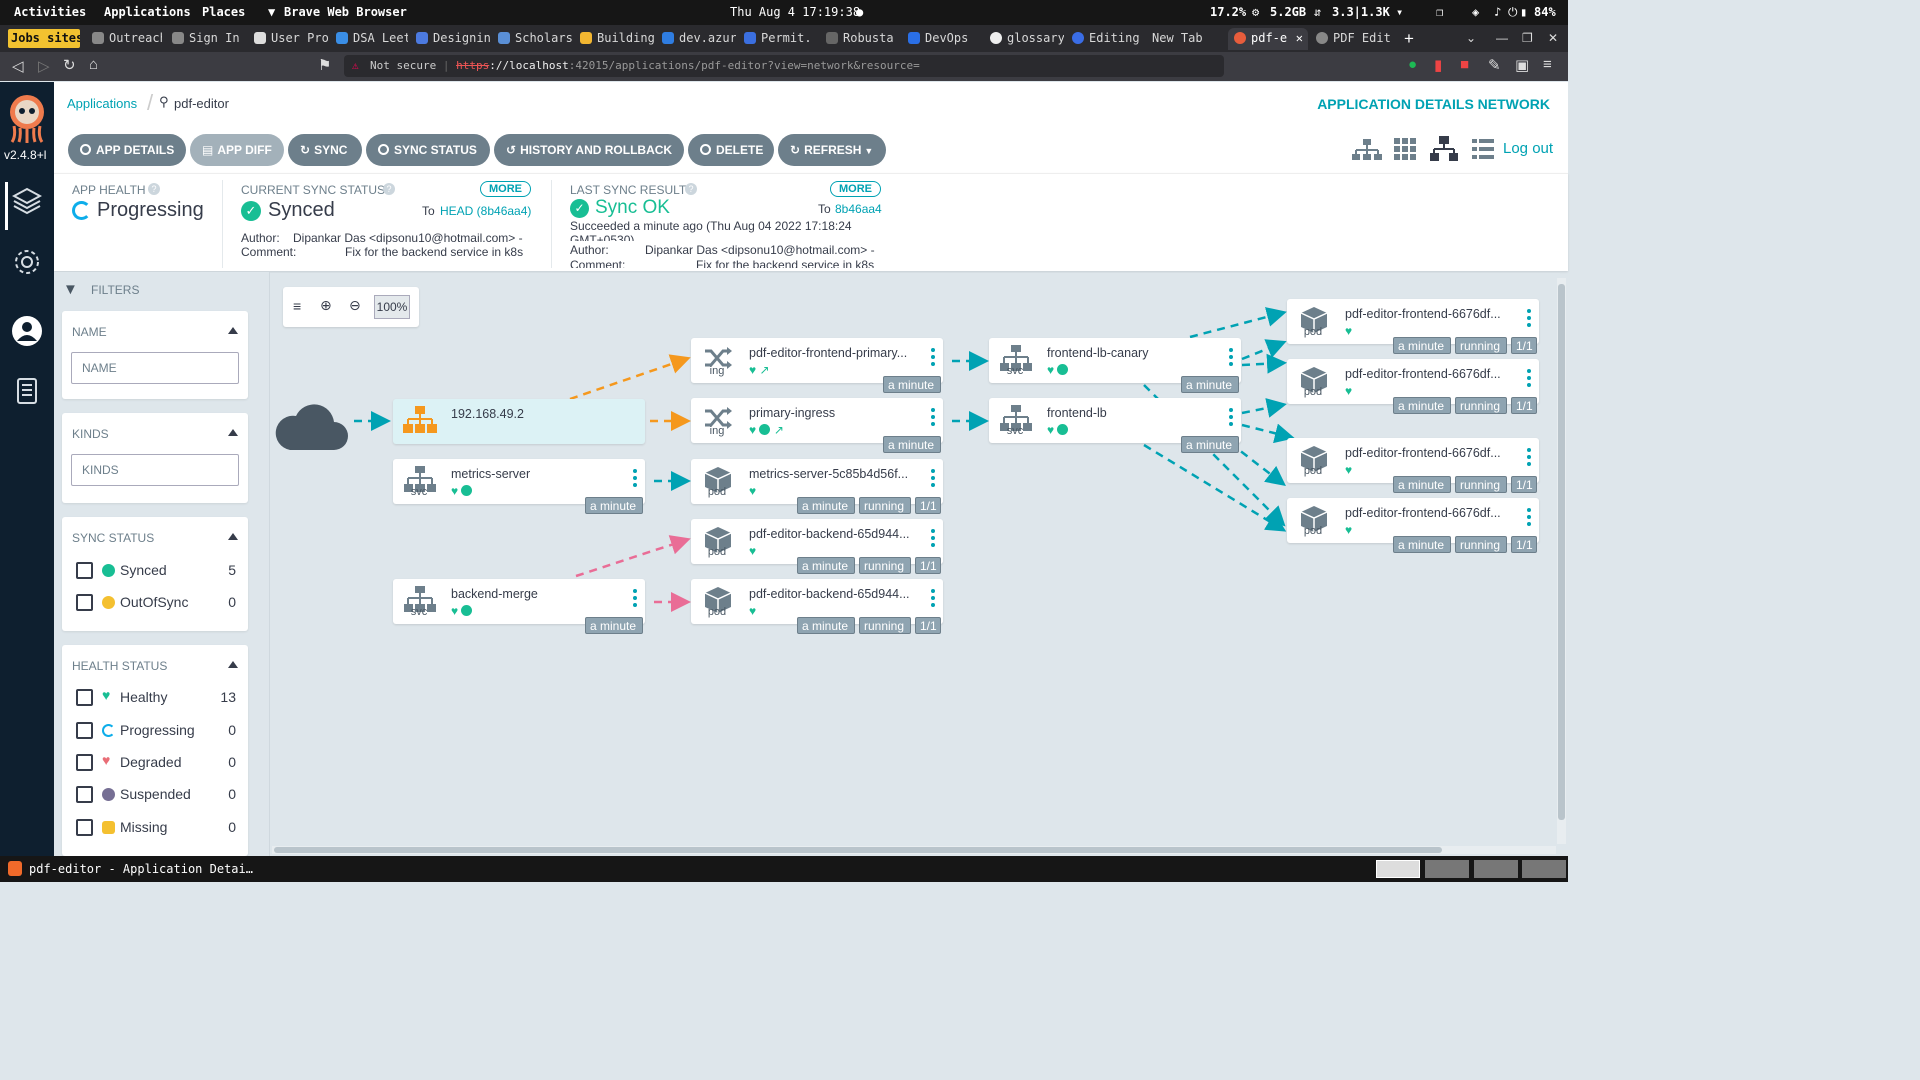 The image size is (1920, 1080). What do you see at coordinates (324, 65) in the screenshot?
I see `bookmark-icon: ⚑` at bounding box center [324, 65].